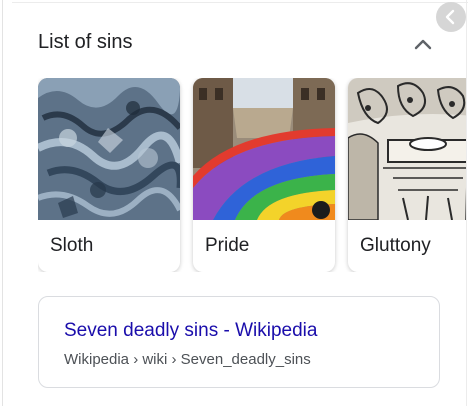 This screenshot has height=406, width=476. I want to click on carousel-card-pride: Pride, so click(264, 175).